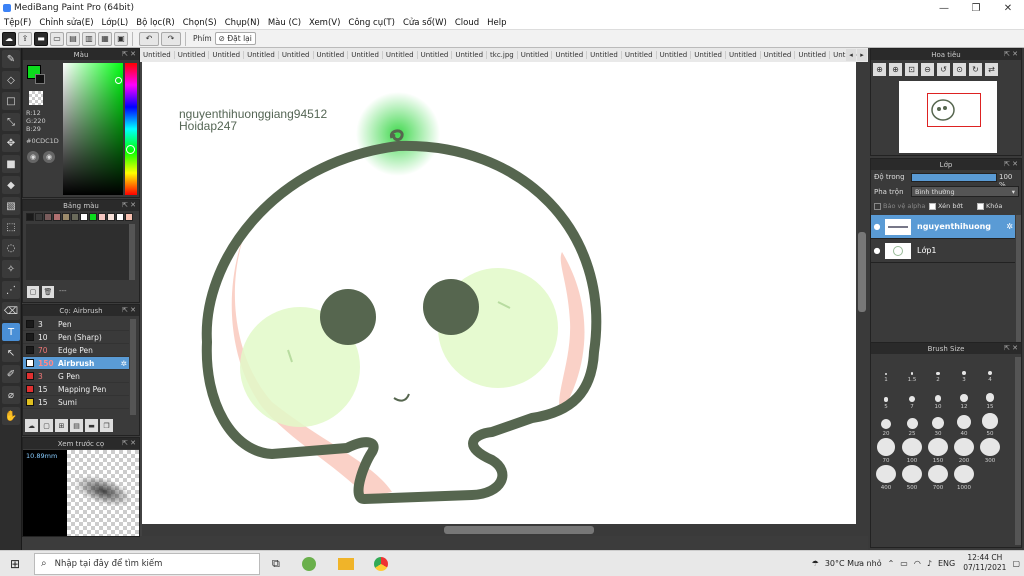  Describe the element at coordinates (886, 451) in the screenshot. I see `brush-size-option: 70` at that location.